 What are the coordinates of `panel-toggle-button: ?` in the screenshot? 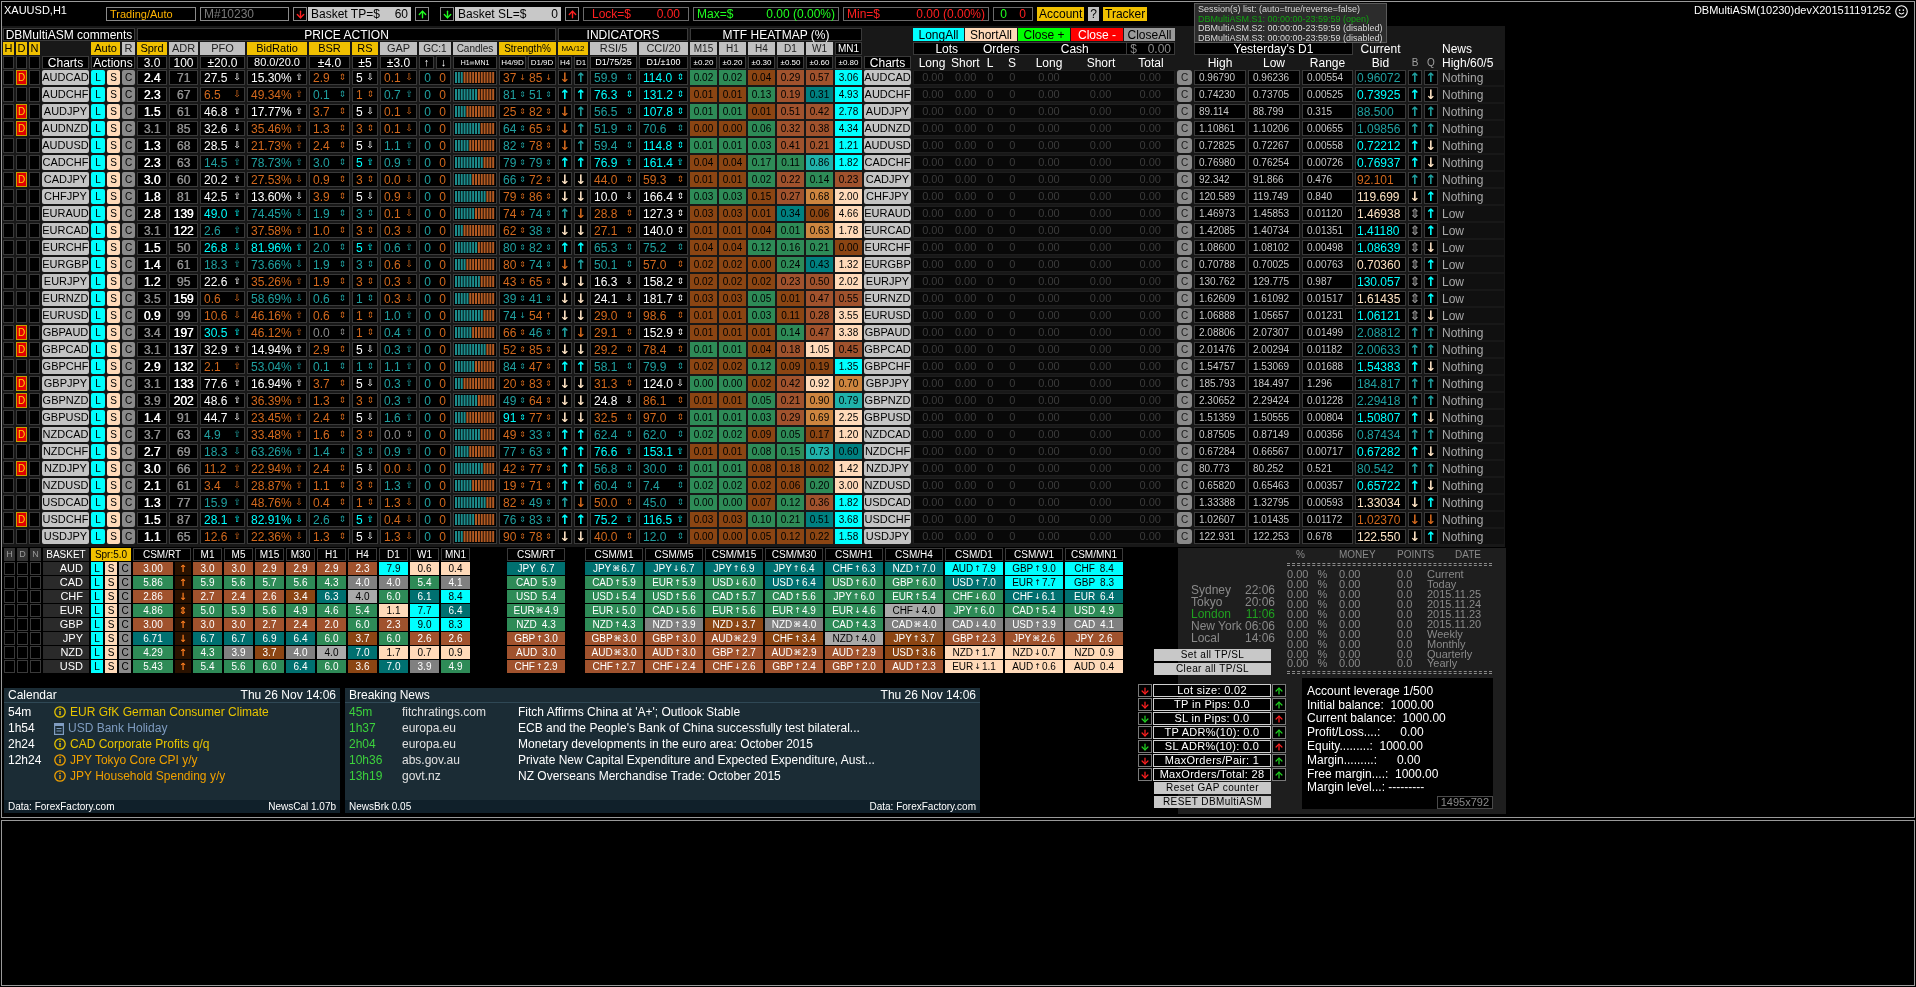 It's located at (1094, 14).